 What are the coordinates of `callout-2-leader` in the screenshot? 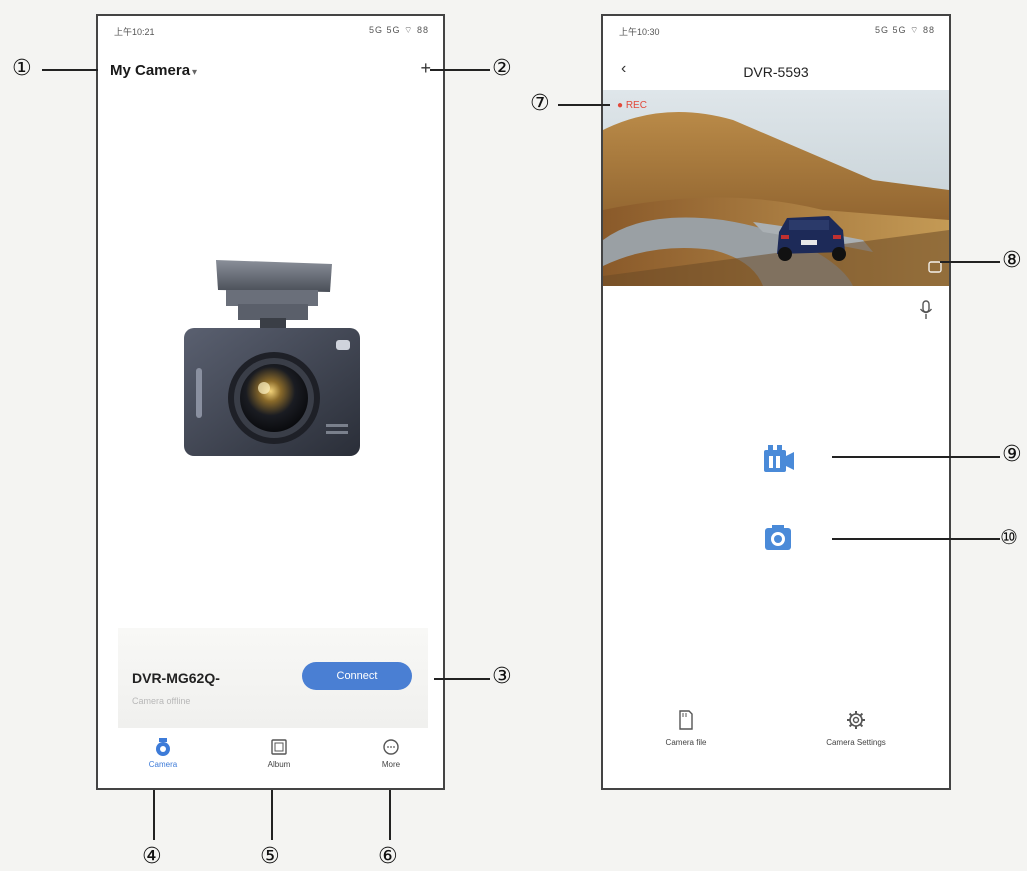 It's located at (460, 70).